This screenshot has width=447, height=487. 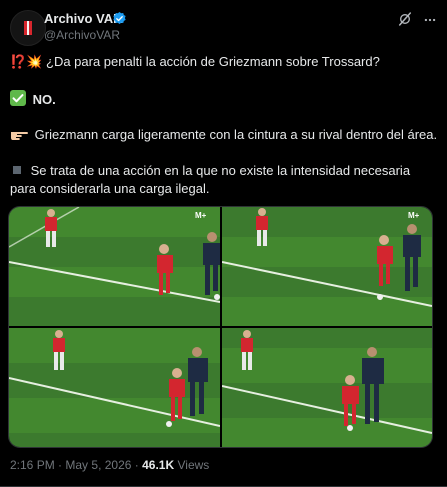 I want to click on timestamp-time: 2:16 PM, so click(x=32, y=465).